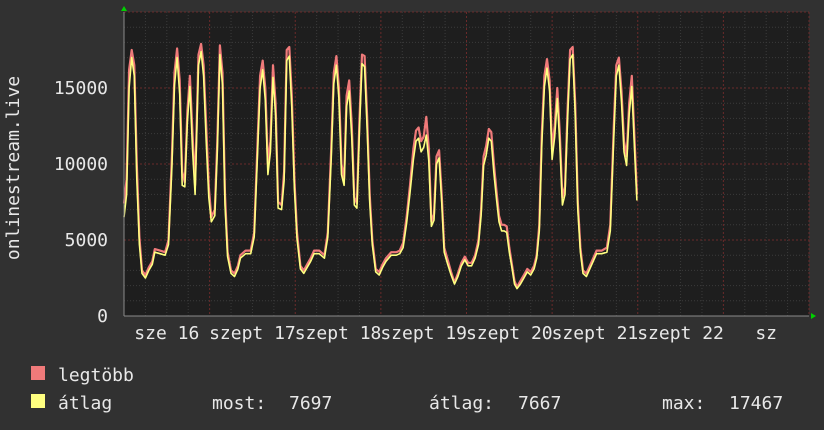 The height and width of the screenshot is (430, 824). What do you see at coordinates (338, 333) in the screenshot?
I see `x-tick-label: szept 18` at bounding box center [338, 333].